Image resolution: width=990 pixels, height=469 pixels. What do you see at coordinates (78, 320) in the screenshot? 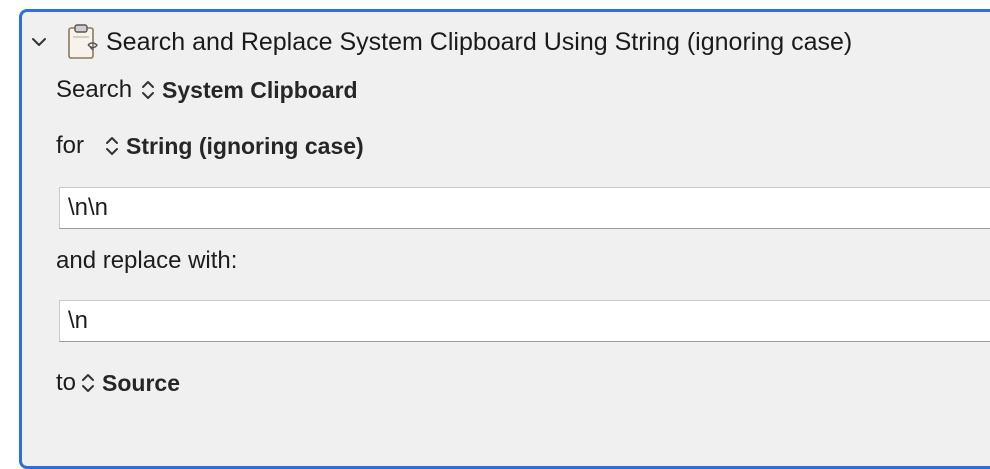
I see `replace-text-value: \n` at bounding box center [78, 320].